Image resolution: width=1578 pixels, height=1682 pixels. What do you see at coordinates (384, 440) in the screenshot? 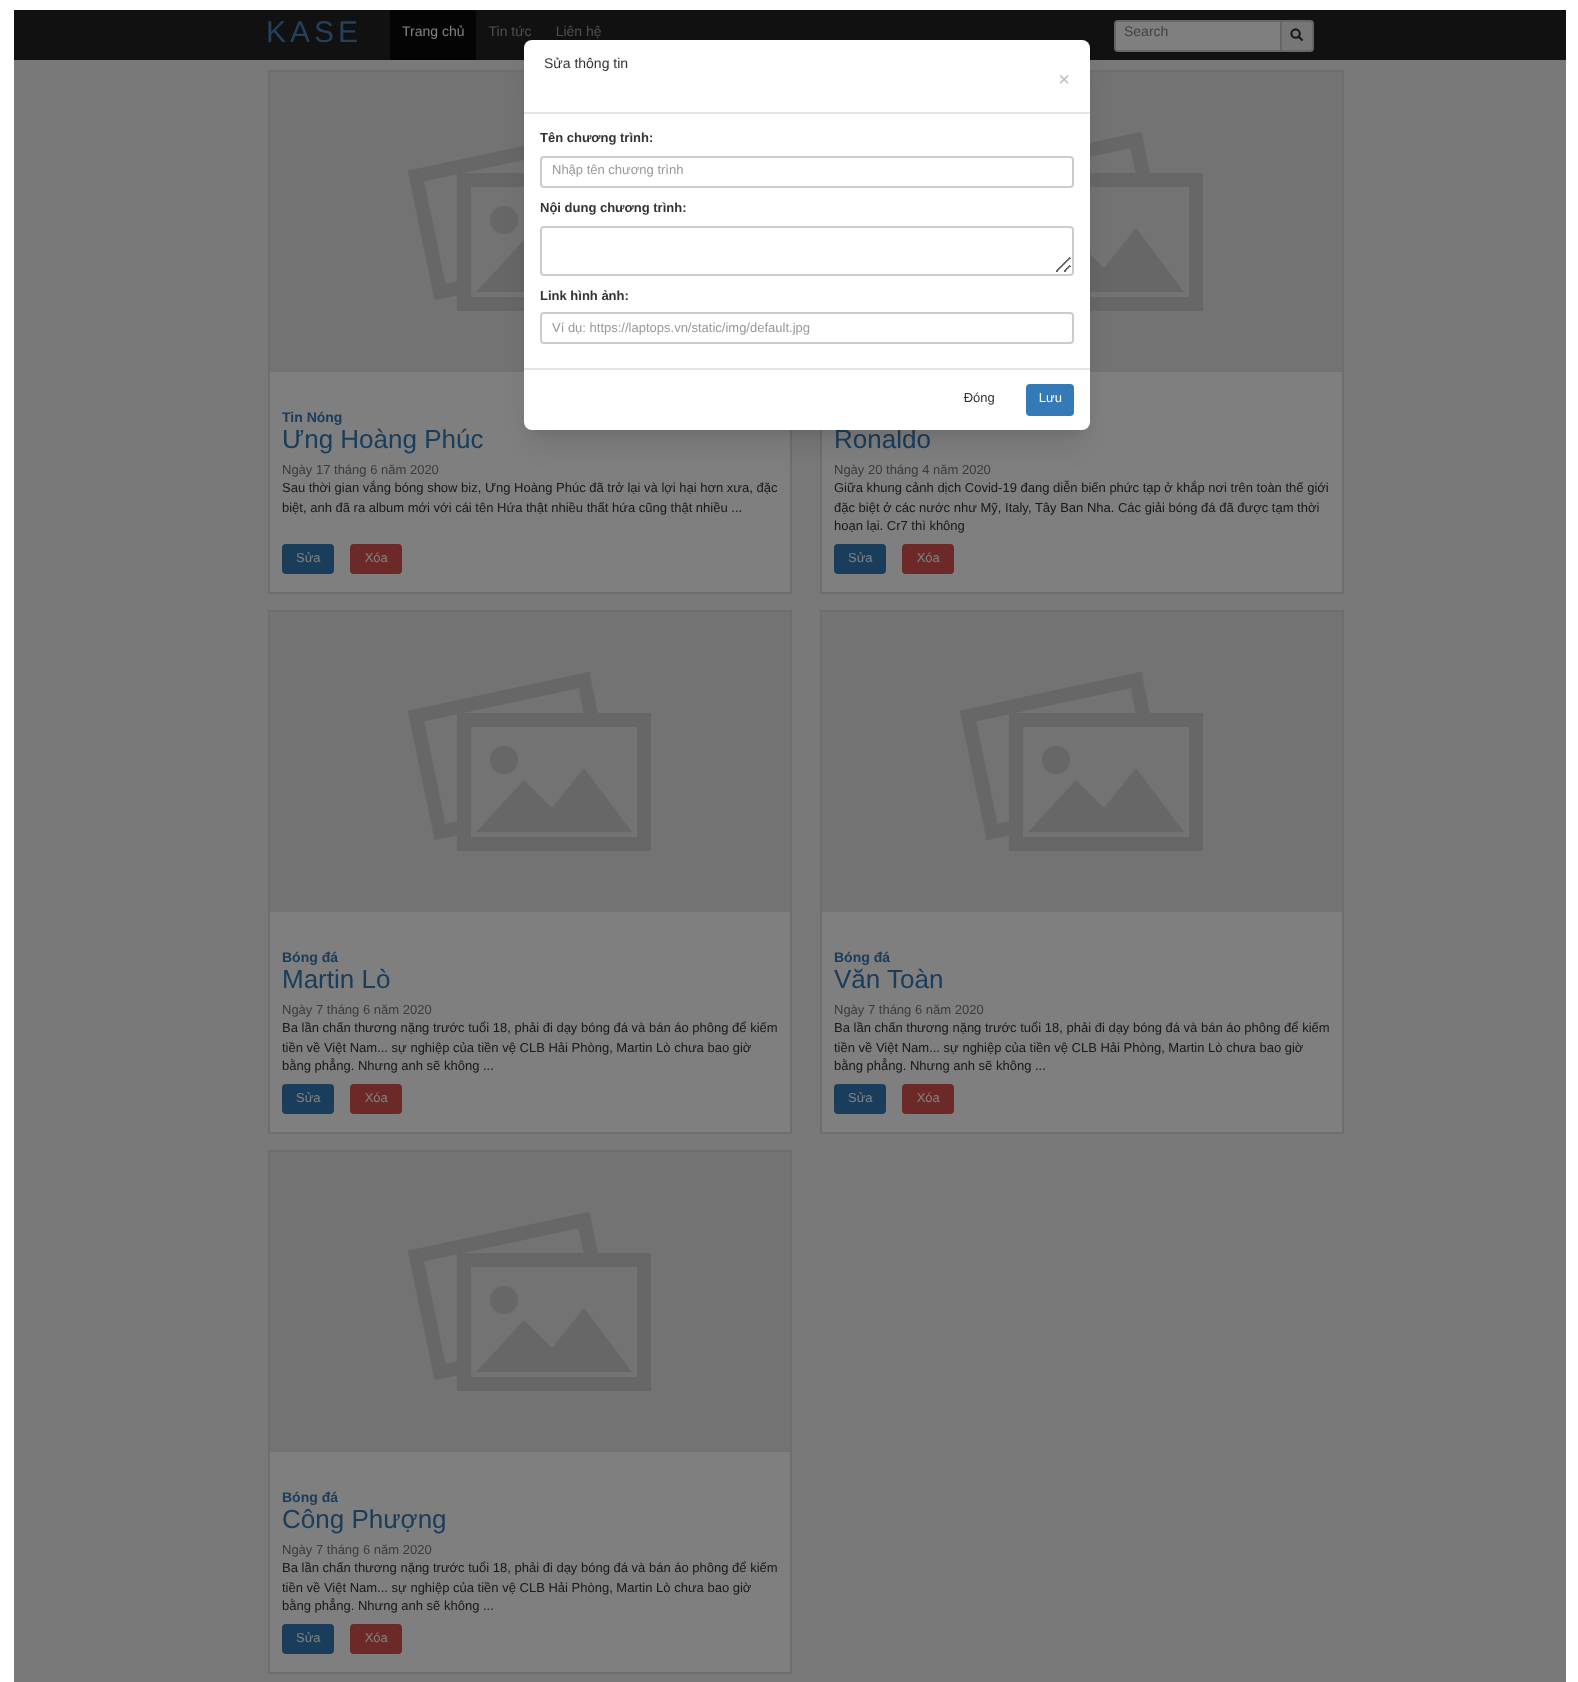
I see `card-title: Ưng Hoàng Phúc` at bounding box center [384, 440].